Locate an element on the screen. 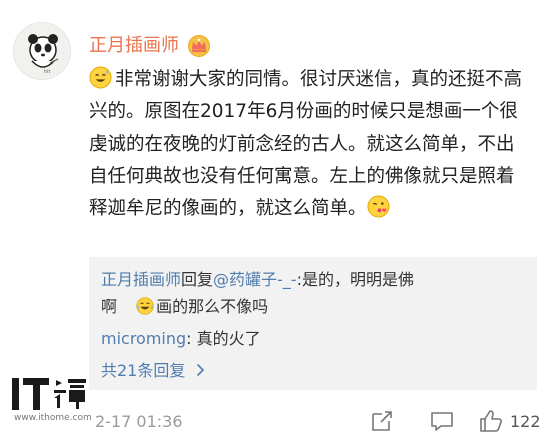  kiss-emoji-icon is located at coordinates (378, 206).